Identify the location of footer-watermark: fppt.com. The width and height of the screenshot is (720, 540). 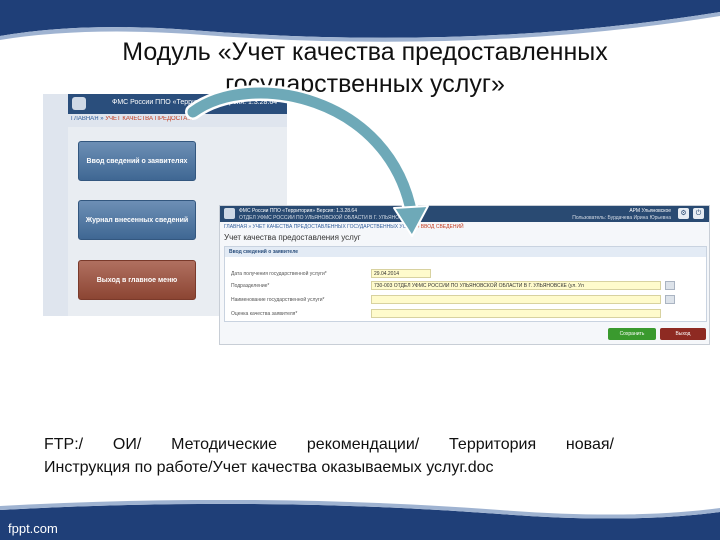
(33, 528).